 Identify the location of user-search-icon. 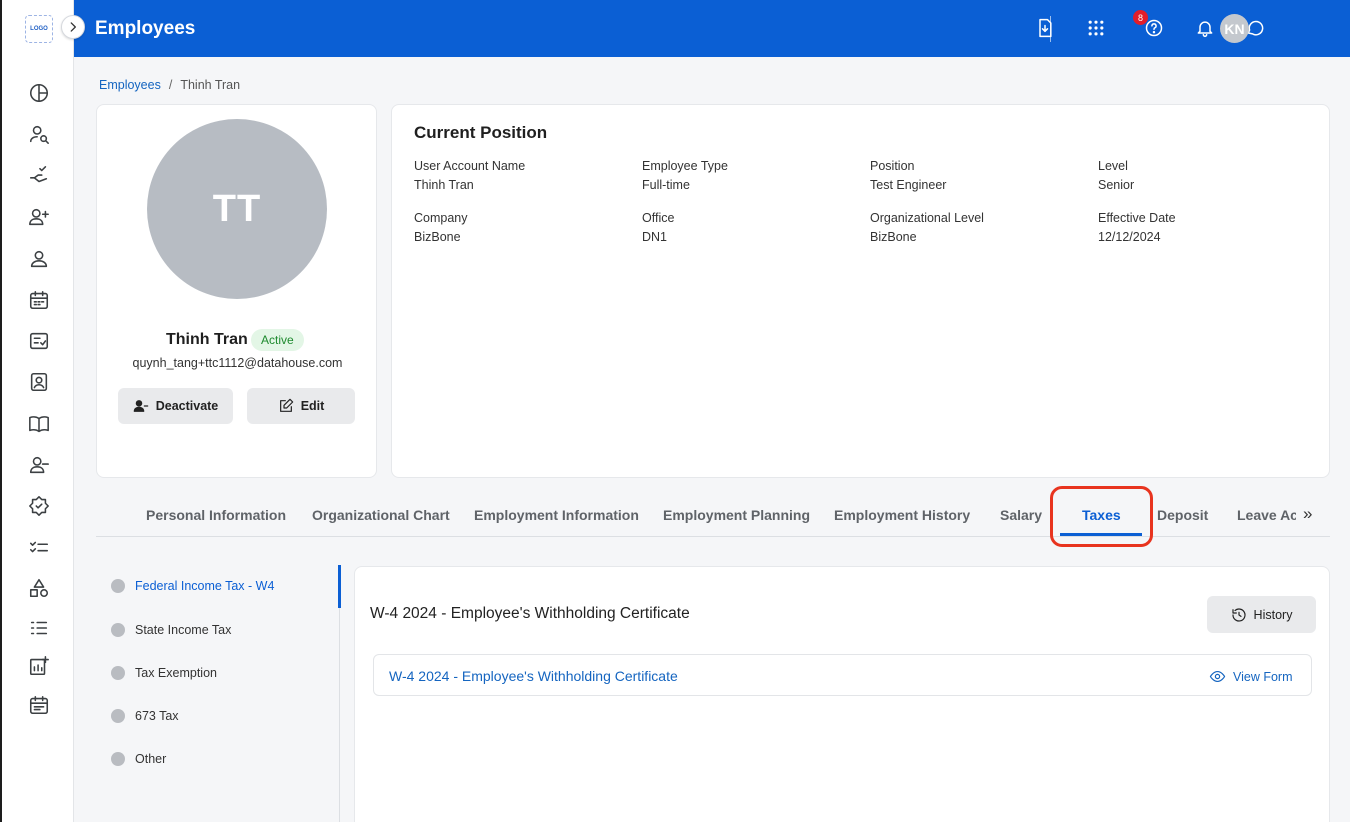
(39, 134).